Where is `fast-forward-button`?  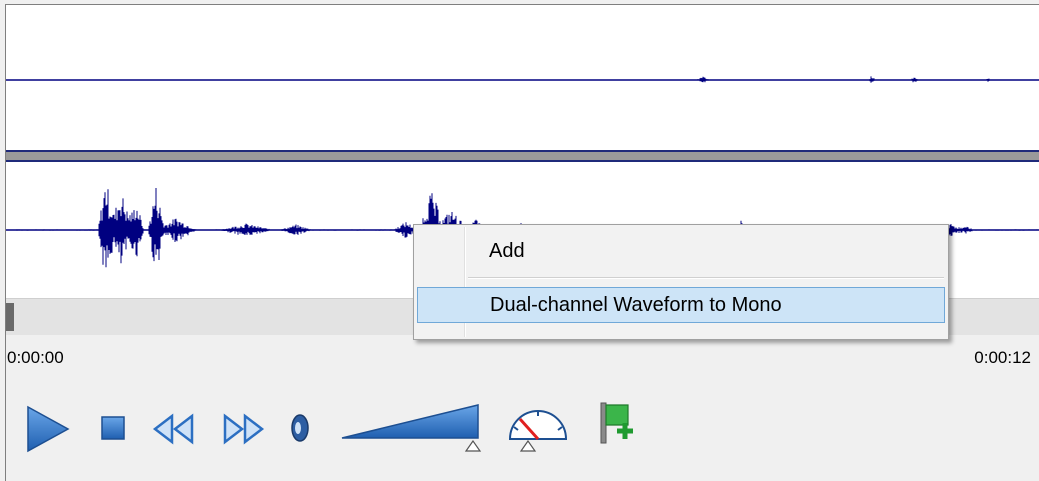 fast-forward-button is located at coordinates (244, 431).